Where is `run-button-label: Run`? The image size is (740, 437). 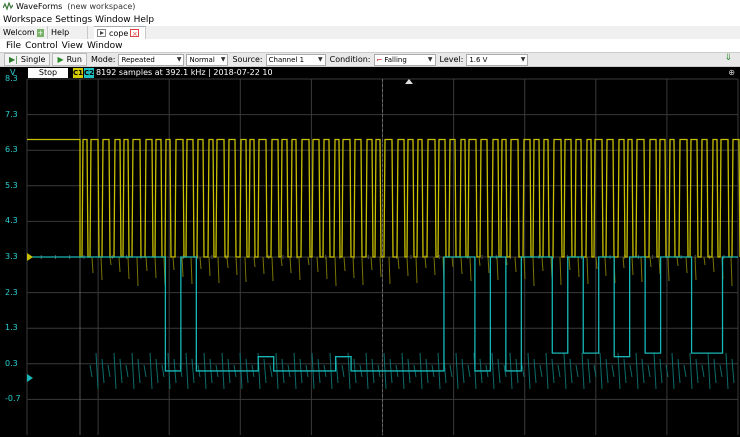
run-button-label: Run is located at coordinates (74, 59).